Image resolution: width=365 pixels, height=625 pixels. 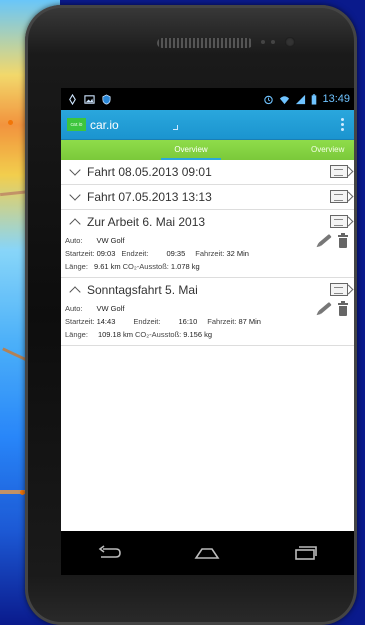 I want to click on clock: 13:49, so click(x=336, y=99).